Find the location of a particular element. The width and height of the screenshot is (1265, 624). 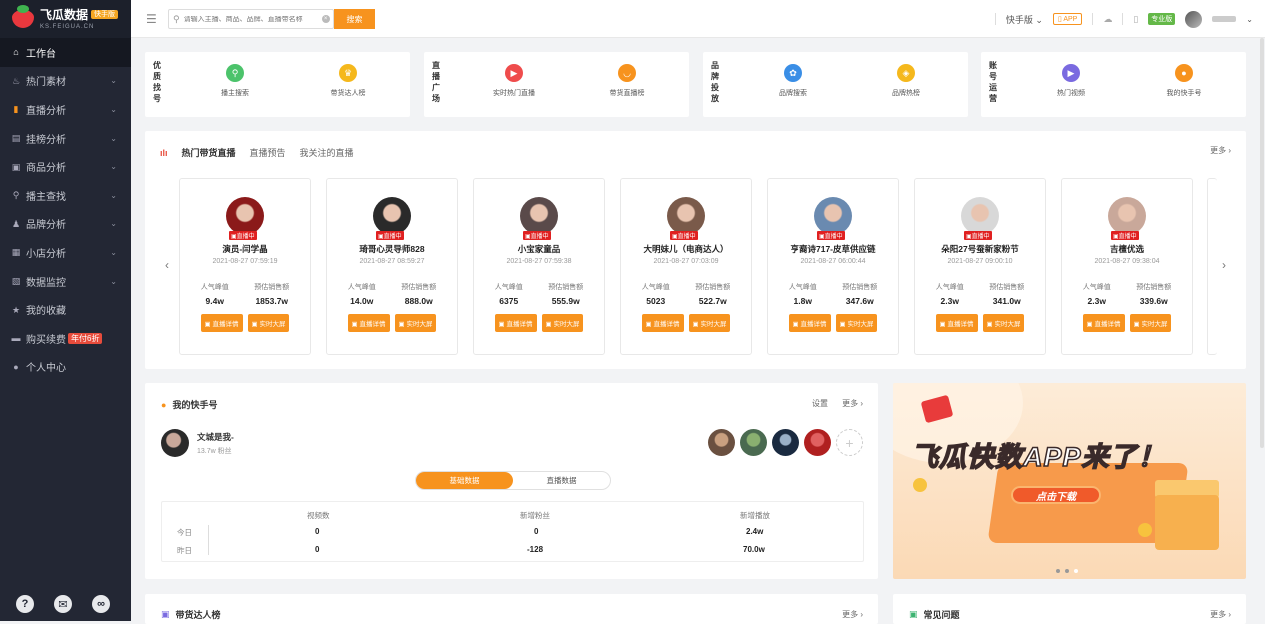

sidebar-item-9: ★ 我的收藏 is located at coordinates (65, 309).